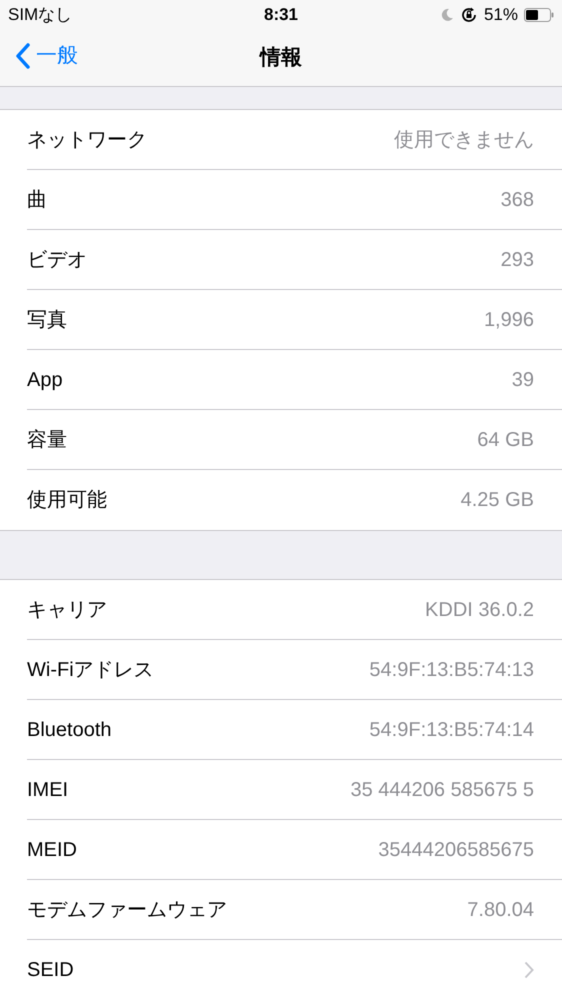 Image resolution: width=562 pixels, height=999 pixels. What do you see at coordinates (52, 850) in the screenshot?
I see `row-label: MEID` at bounding box center [52, 850].